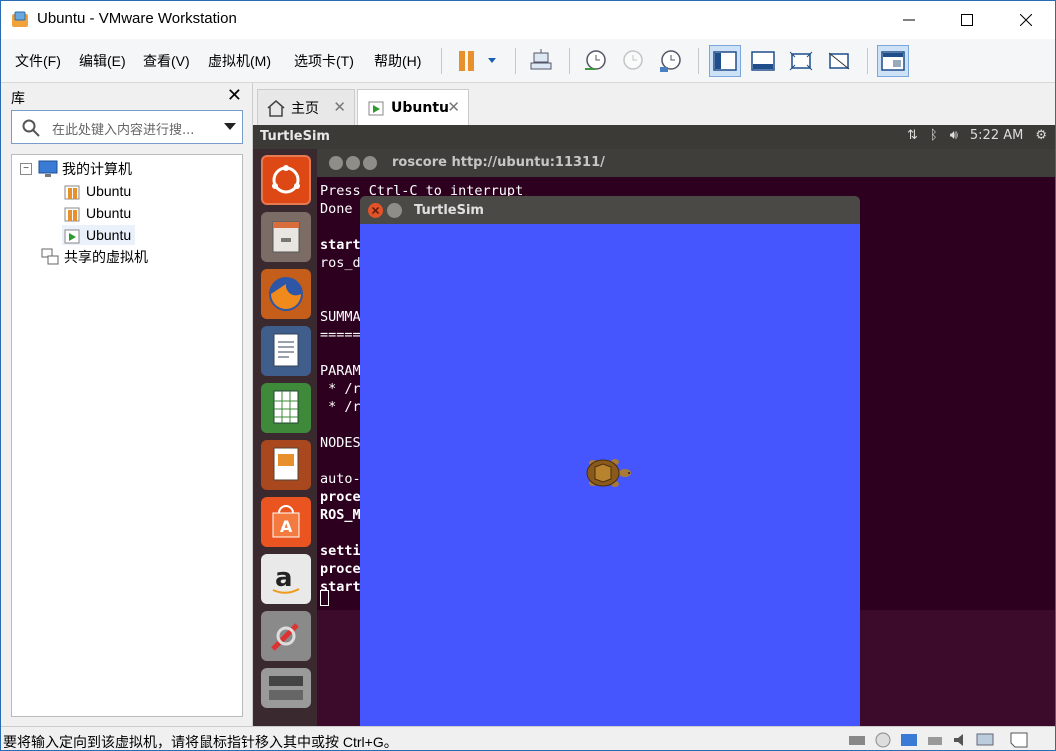 The height and width of the screenshot is (751, 1056). Describe the element at coordinates (94, 257) in the screenshot. I see `tree-node-shared-vms: 共享的虚拟机` at that location.